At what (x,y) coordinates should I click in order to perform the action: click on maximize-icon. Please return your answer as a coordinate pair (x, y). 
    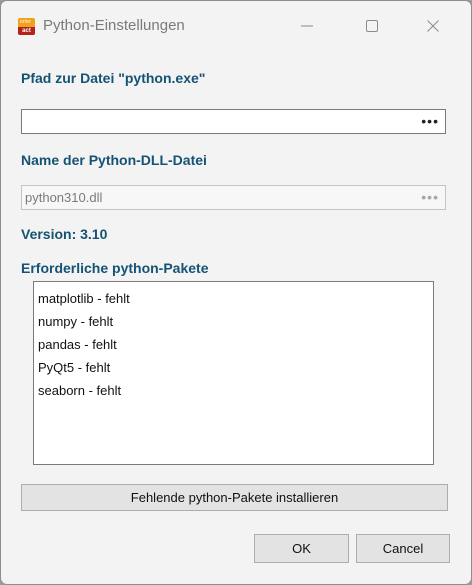
    Looking at the image, I should click on (372, 26).